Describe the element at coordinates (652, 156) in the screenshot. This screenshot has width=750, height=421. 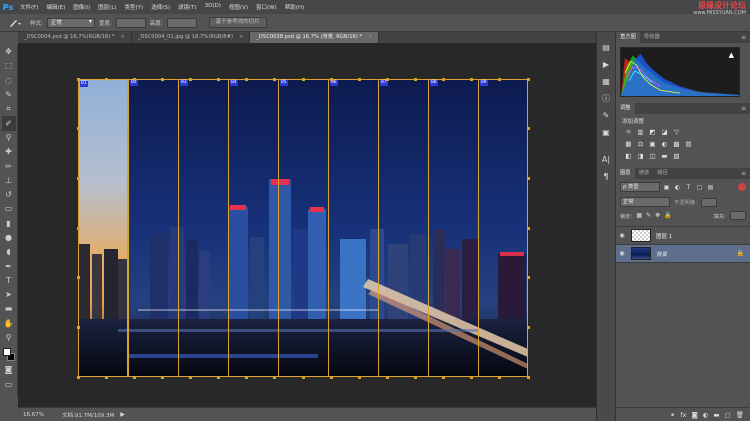
I see `adjustment-icon: ◫` at that location.